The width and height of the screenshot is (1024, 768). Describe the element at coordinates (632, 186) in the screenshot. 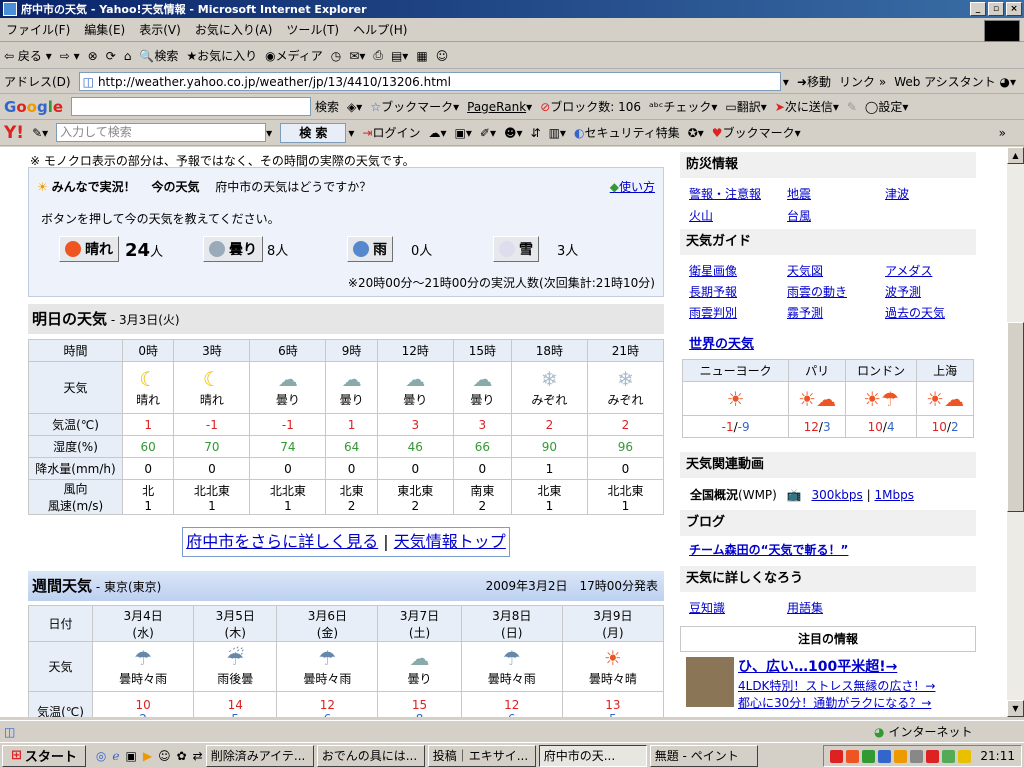

I see `howto-link: ◆使い方` at that location.